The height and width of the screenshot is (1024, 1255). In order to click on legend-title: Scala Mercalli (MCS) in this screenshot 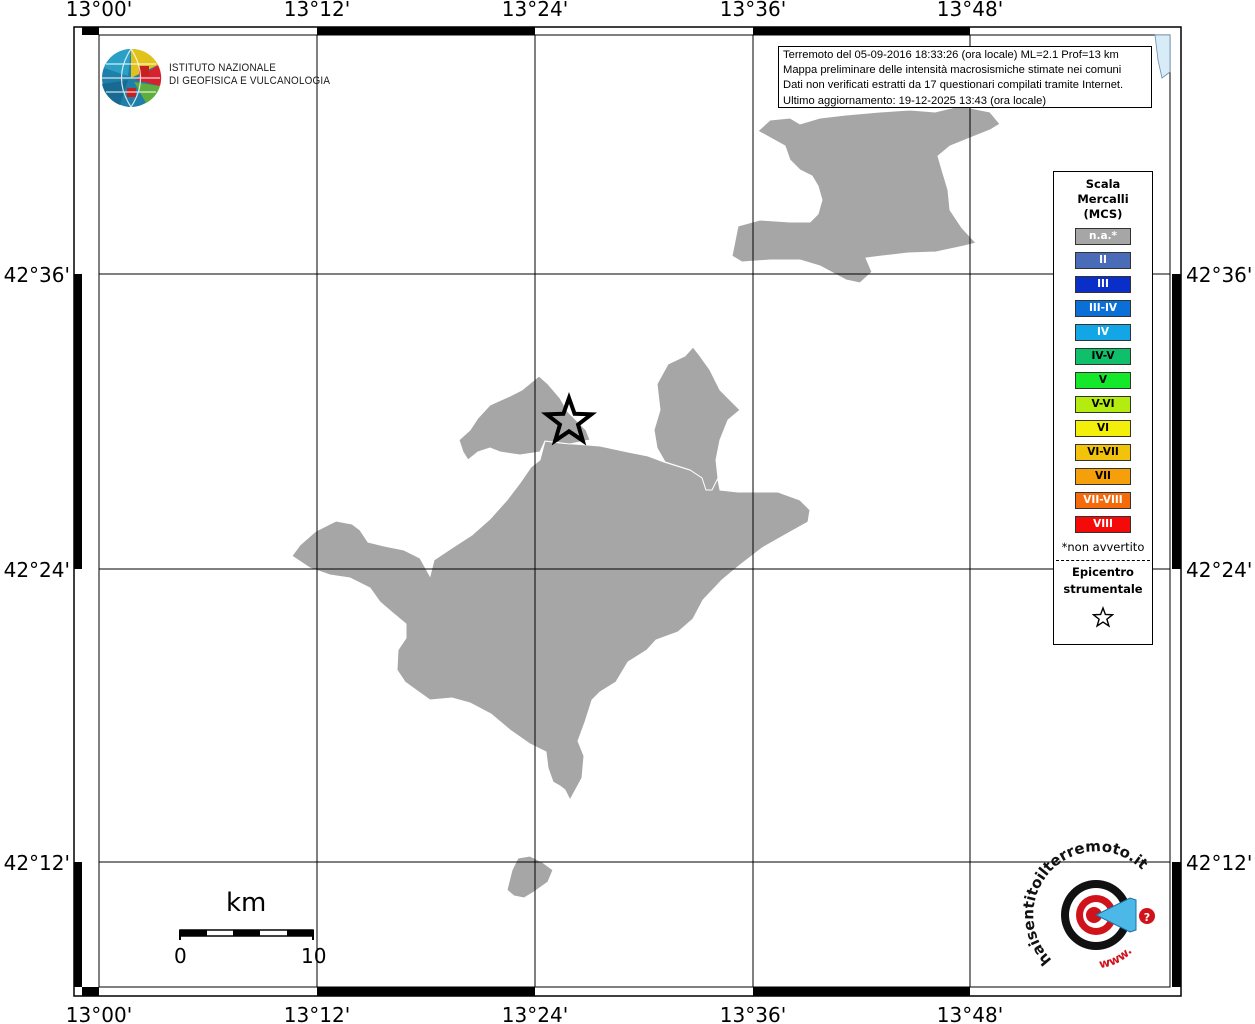, I will do `click(1103, 199)`.